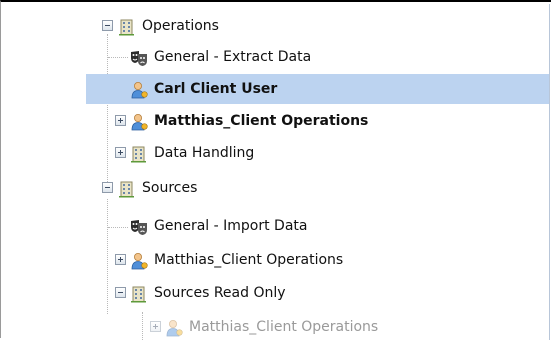 This screenshot has height=348, width=553. What do you see at coordinates (317, 89) in the screenshot?
I see `tree-node-carl-client-user: Carl Client User` at bounding box center [317, 89].